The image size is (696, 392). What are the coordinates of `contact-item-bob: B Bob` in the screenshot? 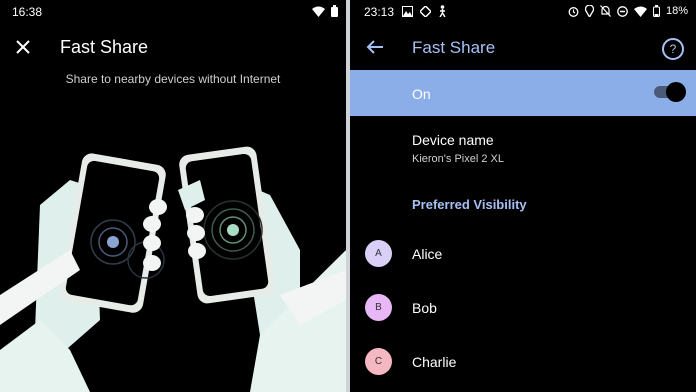 It's located at (523, 308).